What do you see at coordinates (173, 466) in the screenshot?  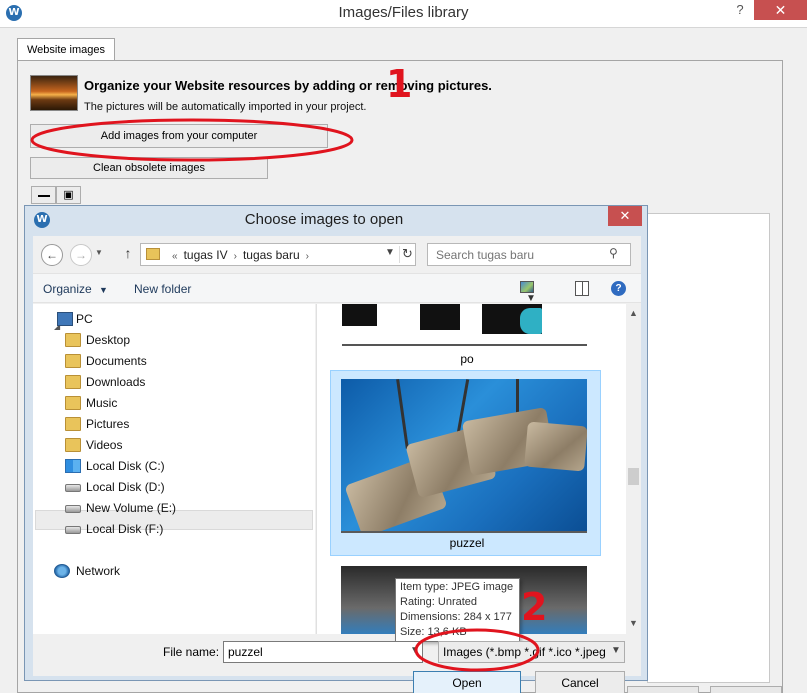 I see `tree-item: Local Disk (C:)` at bounding box center [173, 466].